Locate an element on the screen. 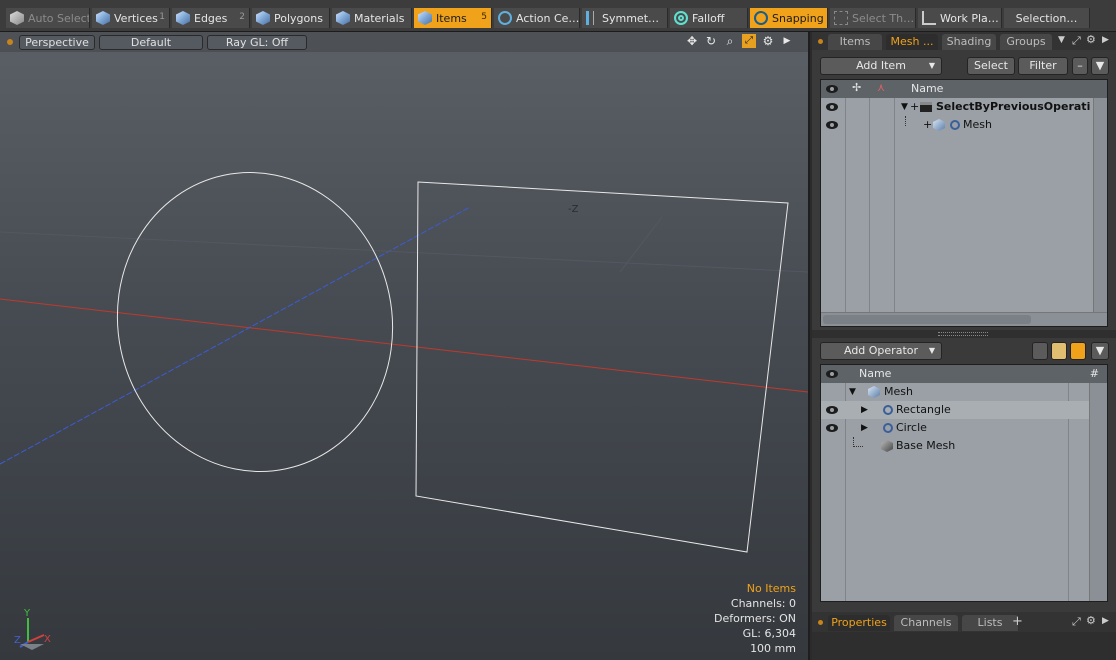 Image resolution: width=1116 pixels, height=660 pixels. view-mode-dropdown: Perspective is located at coordinates (57, 42).